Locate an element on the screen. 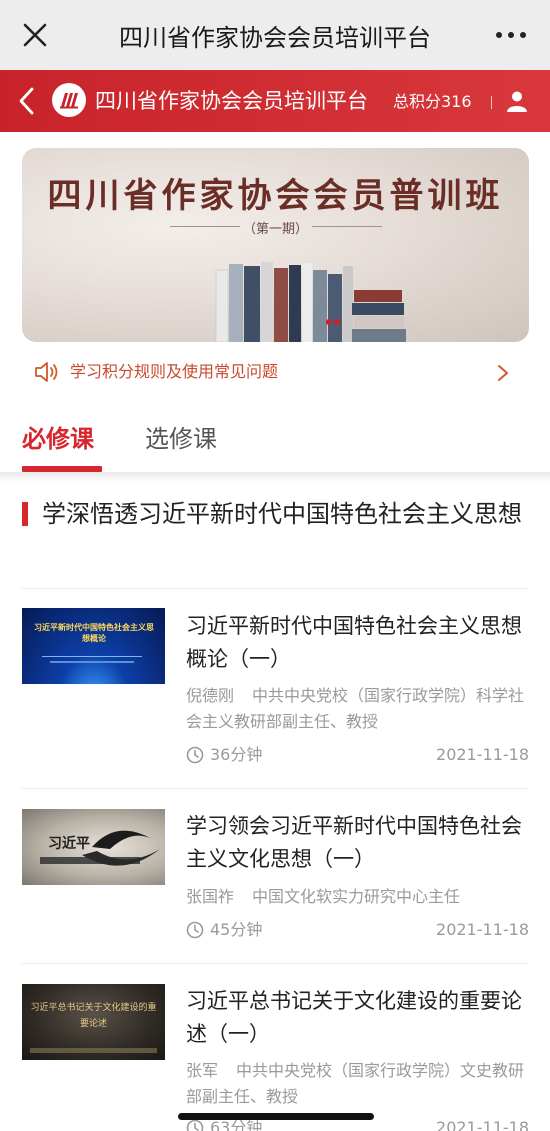 This screenshot has width=550, height=1131. course-thumbnail: 习近平 is located at coordinates (93, 847).